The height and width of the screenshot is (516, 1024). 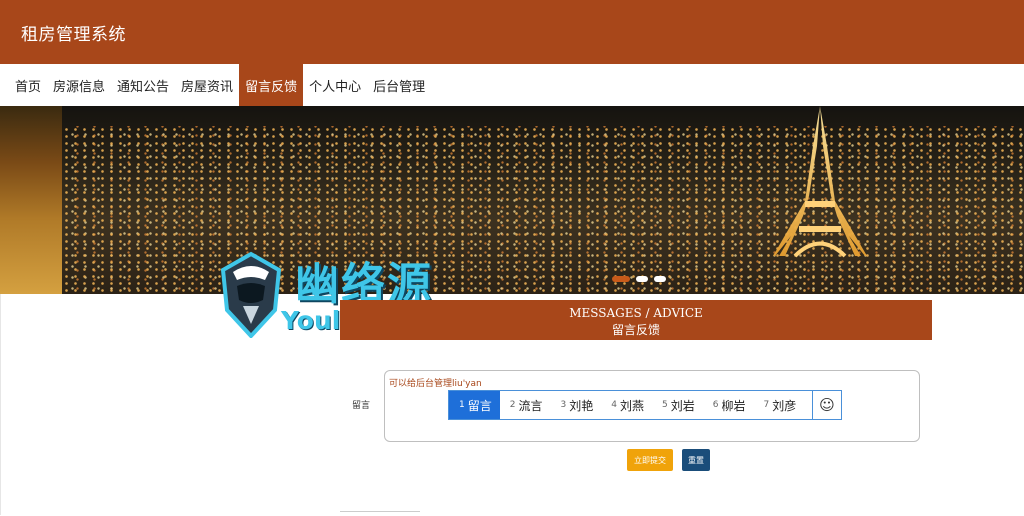 I want to click on section-title-en: MESSAGES / ADVICE, so click(x=636, y=313).